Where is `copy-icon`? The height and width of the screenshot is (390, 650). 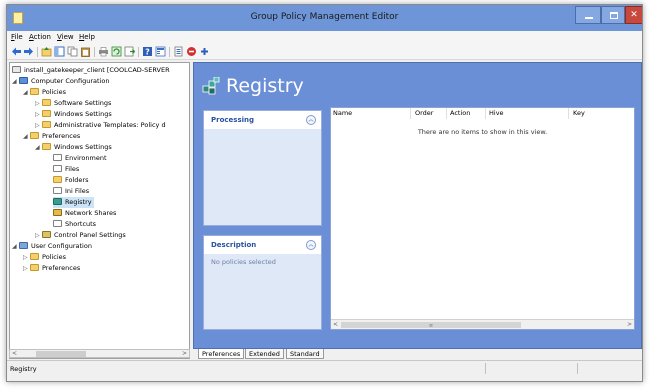 copy-icon is located at coordinates (72, 51).